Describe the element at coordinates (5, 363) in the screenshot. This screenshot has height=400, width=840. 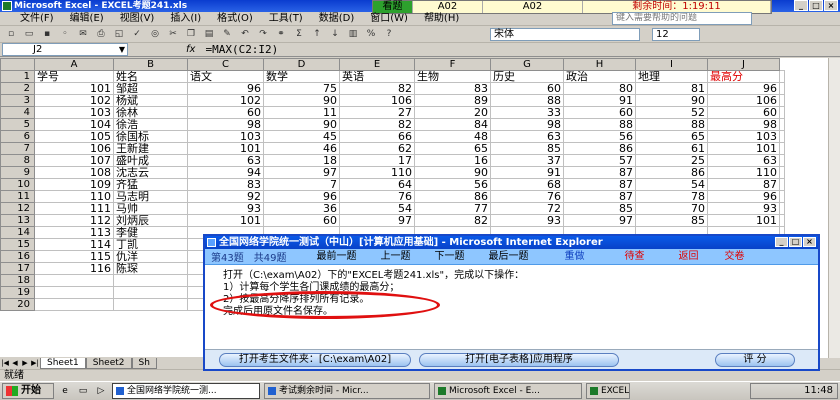
I see `first-sheet-icon: |◀` at that location.